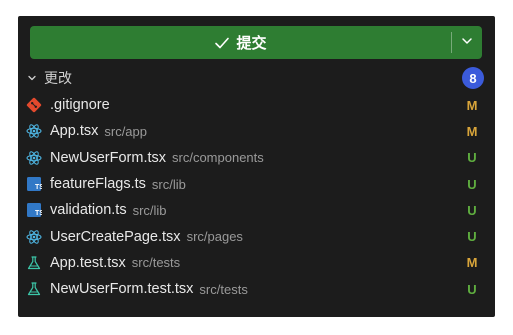 The image size is (513, 335). What do you see at coordinates (473, 78) in the screenshot?
I see `changes-count-badge: 8` at bounding box center [473, 78].